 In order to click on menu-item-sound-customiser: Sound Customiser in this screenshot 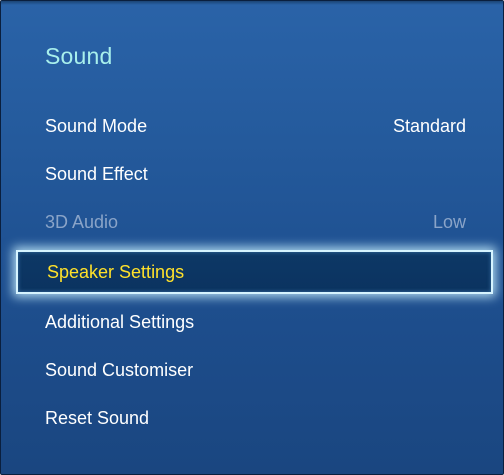, I will do `click(252, 370)`.